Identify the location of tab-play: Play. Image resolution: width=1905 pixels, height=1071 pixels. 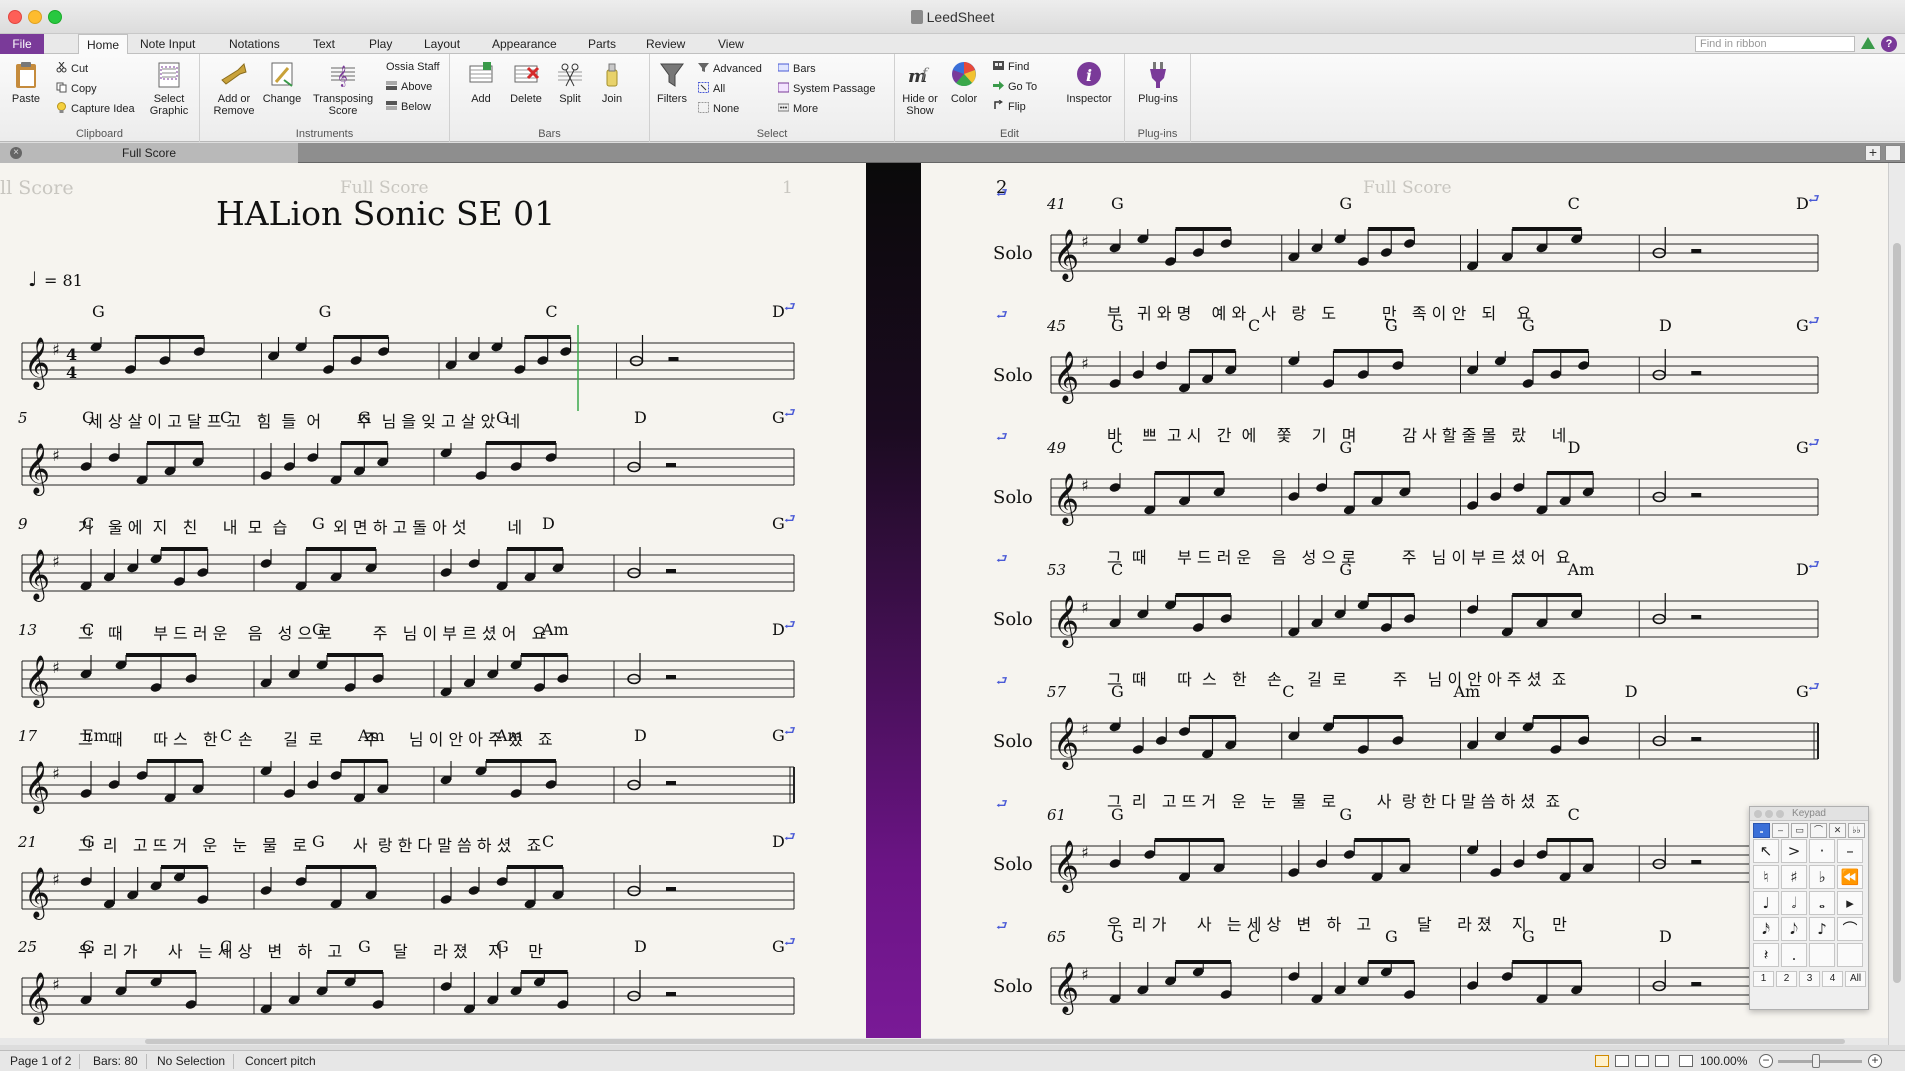
(380, 44).